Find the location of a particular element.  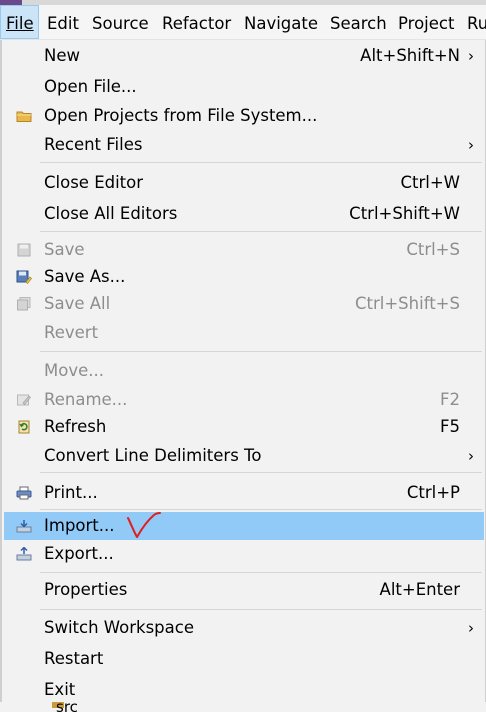

menu-item-revert: Revert is located at coordinates (244, 333).